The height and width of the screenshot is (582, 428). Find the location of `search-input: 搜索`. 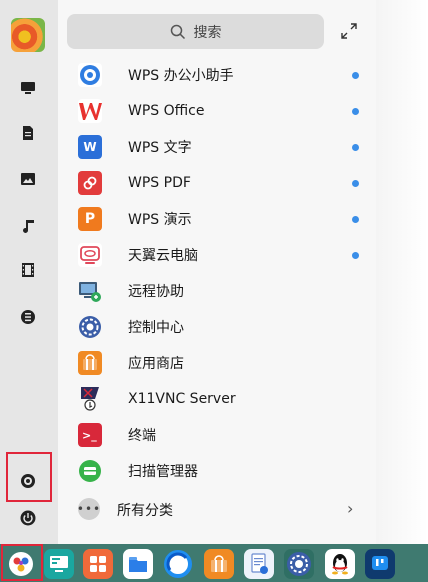

search-input: 搜索 is located at coordinates (195, 31).